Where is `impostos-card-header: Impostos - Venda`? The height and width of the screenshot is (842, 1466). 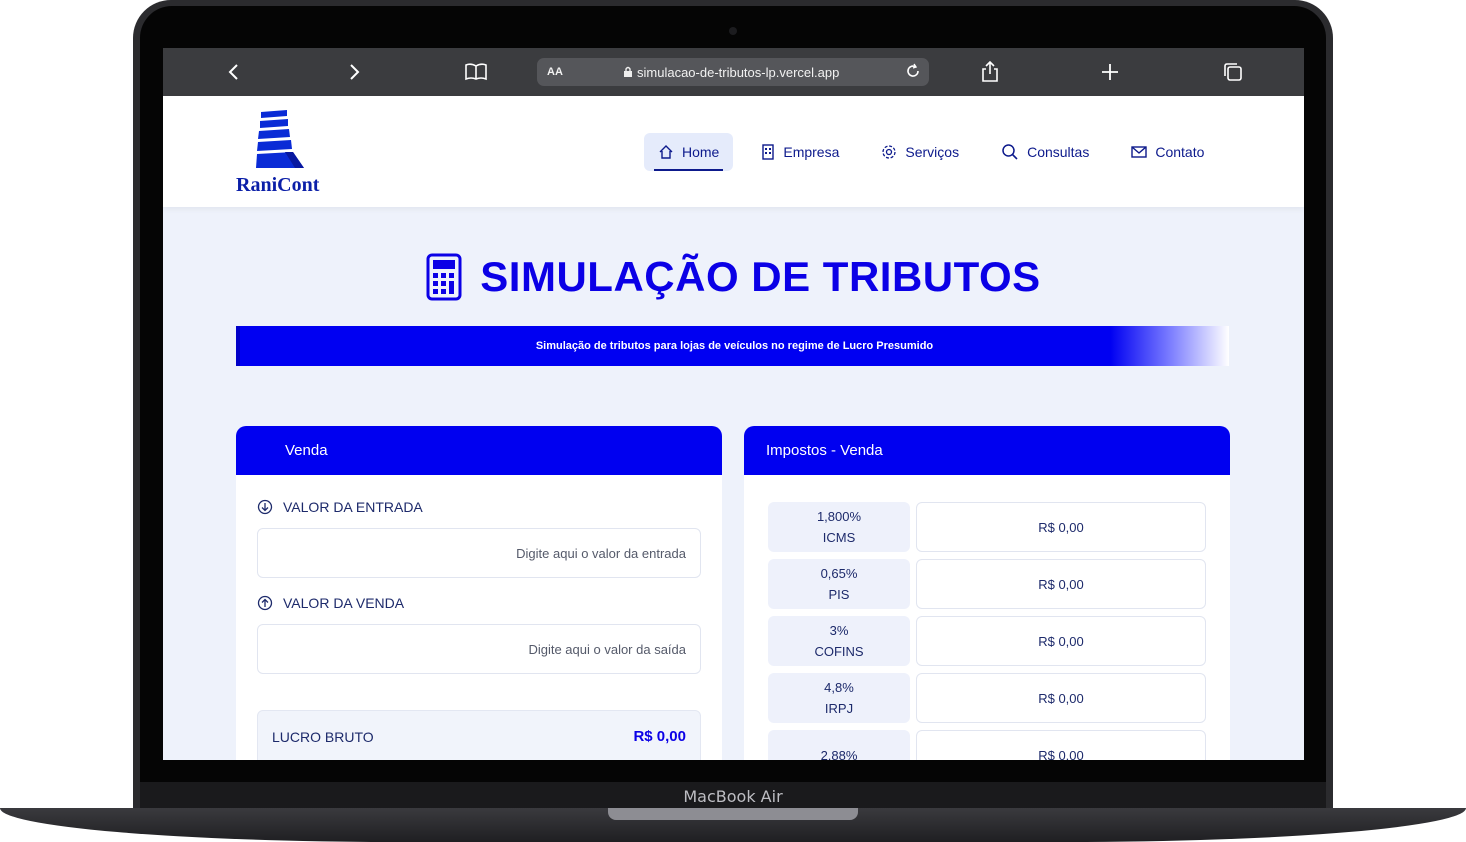
impostos-card-header: Impostos - Venda is located at coordinates (987, 450).